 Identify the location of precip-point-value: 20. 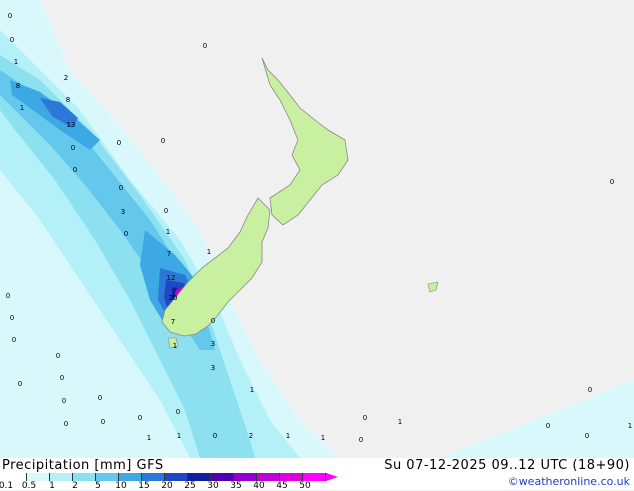
(173, 298).